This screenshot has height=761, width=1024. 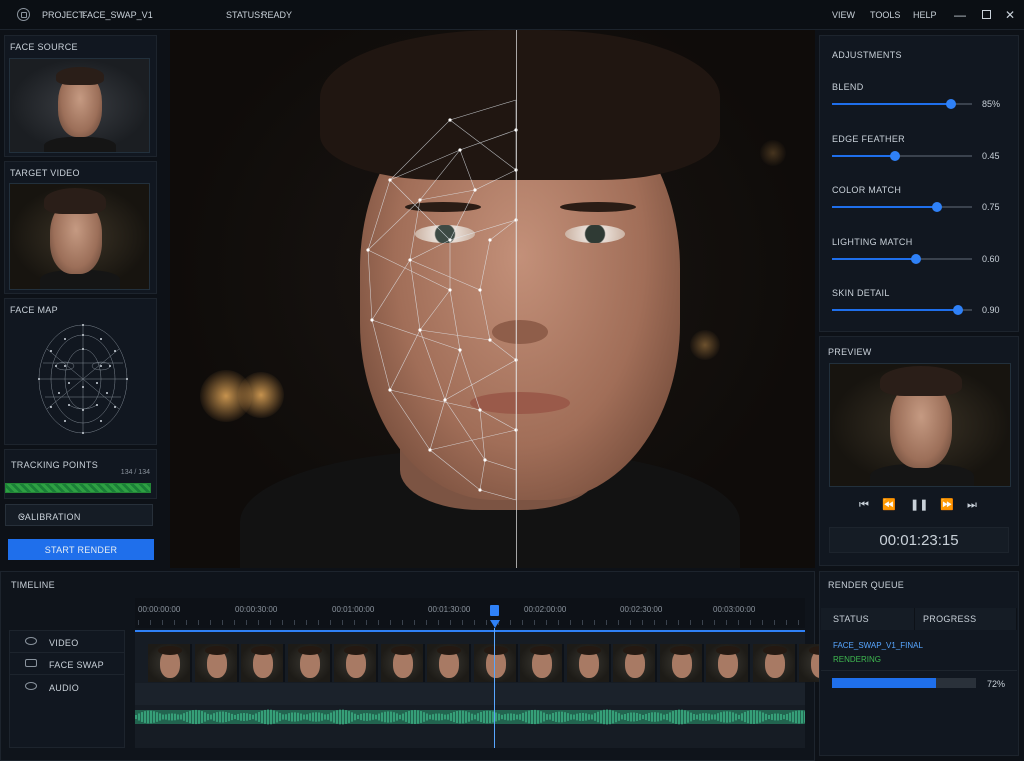 I want to click on render-progress-label: 72%, so click(x=996, y=684).